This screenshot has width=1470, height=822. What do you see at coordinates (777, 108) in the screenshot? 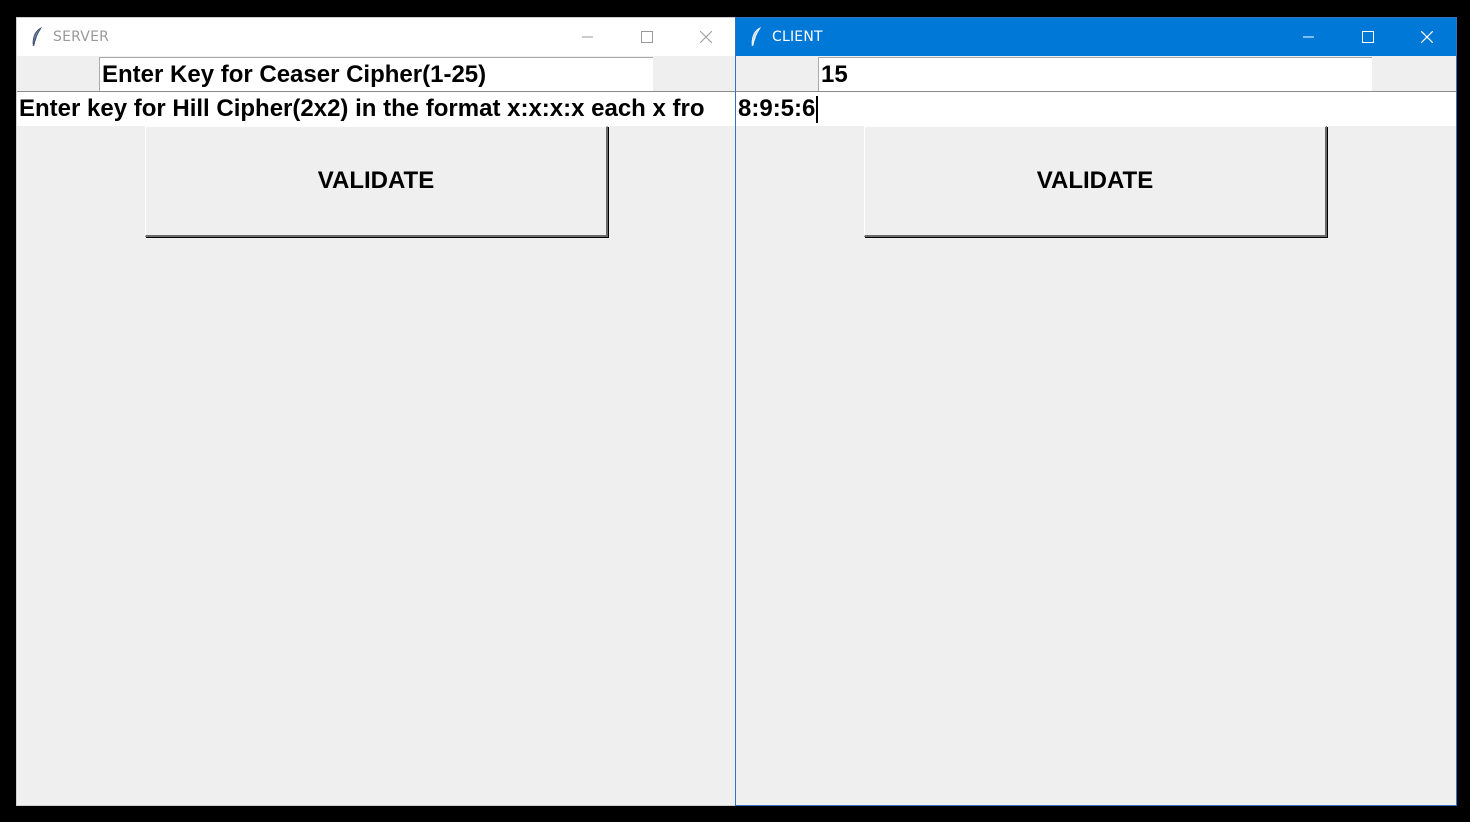
I see `hill-key-text: 8:9:5:6` at bounding box center [777, 108].